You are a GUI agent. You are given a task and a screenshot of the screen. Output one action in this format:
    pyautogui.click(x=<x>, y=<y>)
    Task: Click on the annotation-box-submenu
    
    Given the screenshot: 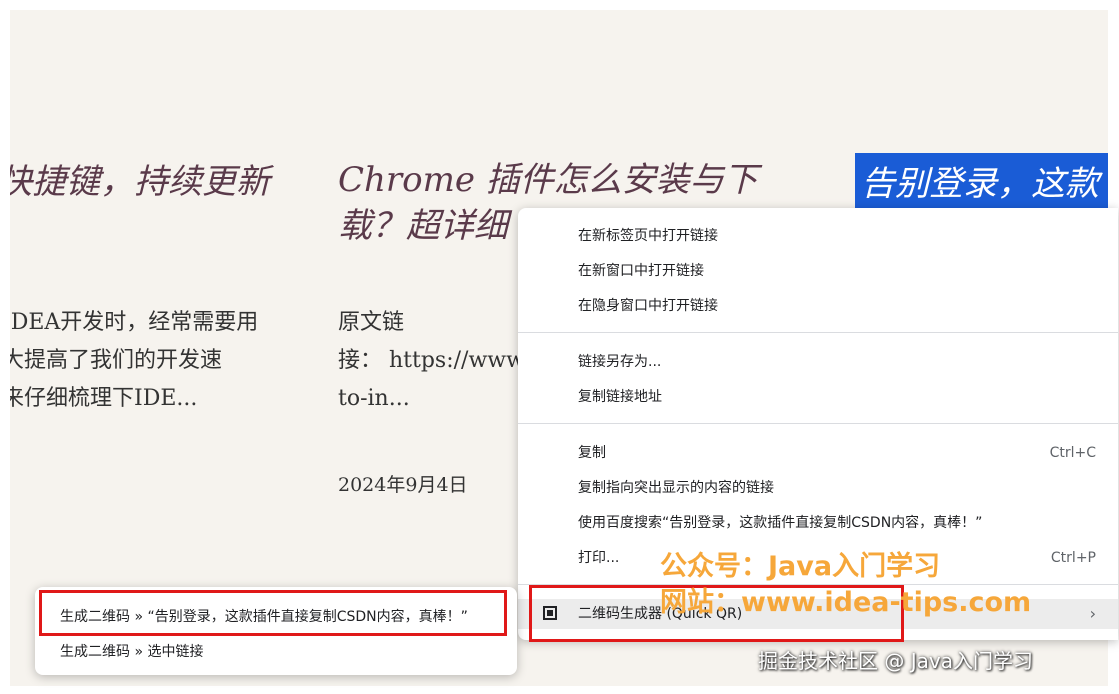 What is the action you would take?
    pyautogui.click(x=273, y=613)
    